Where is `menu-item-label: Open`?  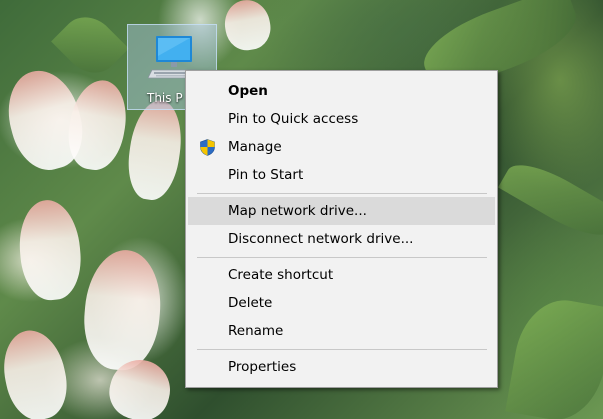
menu-item-label: Open is located at coordinates (248, 91).